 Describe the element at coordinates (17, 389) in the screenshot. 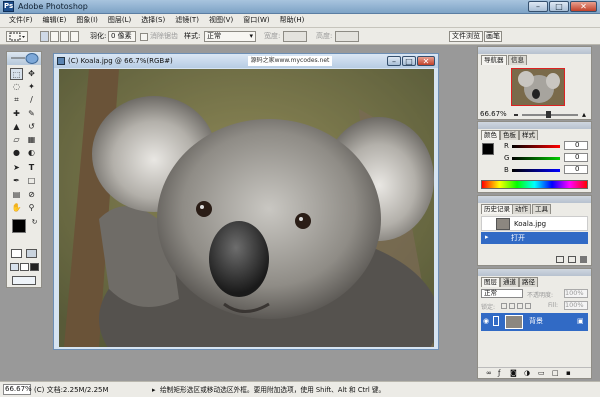

I see `status-zoom-input: 66.67%` at that location.